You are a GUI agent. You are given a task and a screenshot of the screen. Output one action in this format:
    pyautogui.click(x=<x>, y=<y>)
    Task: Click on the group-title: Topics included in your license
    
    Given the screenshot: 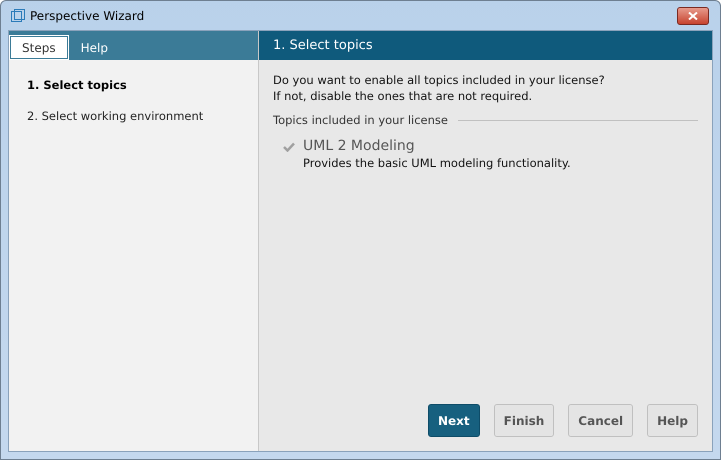 What is the action you would take?
    pyautogui.click(x=360, y=120)
    